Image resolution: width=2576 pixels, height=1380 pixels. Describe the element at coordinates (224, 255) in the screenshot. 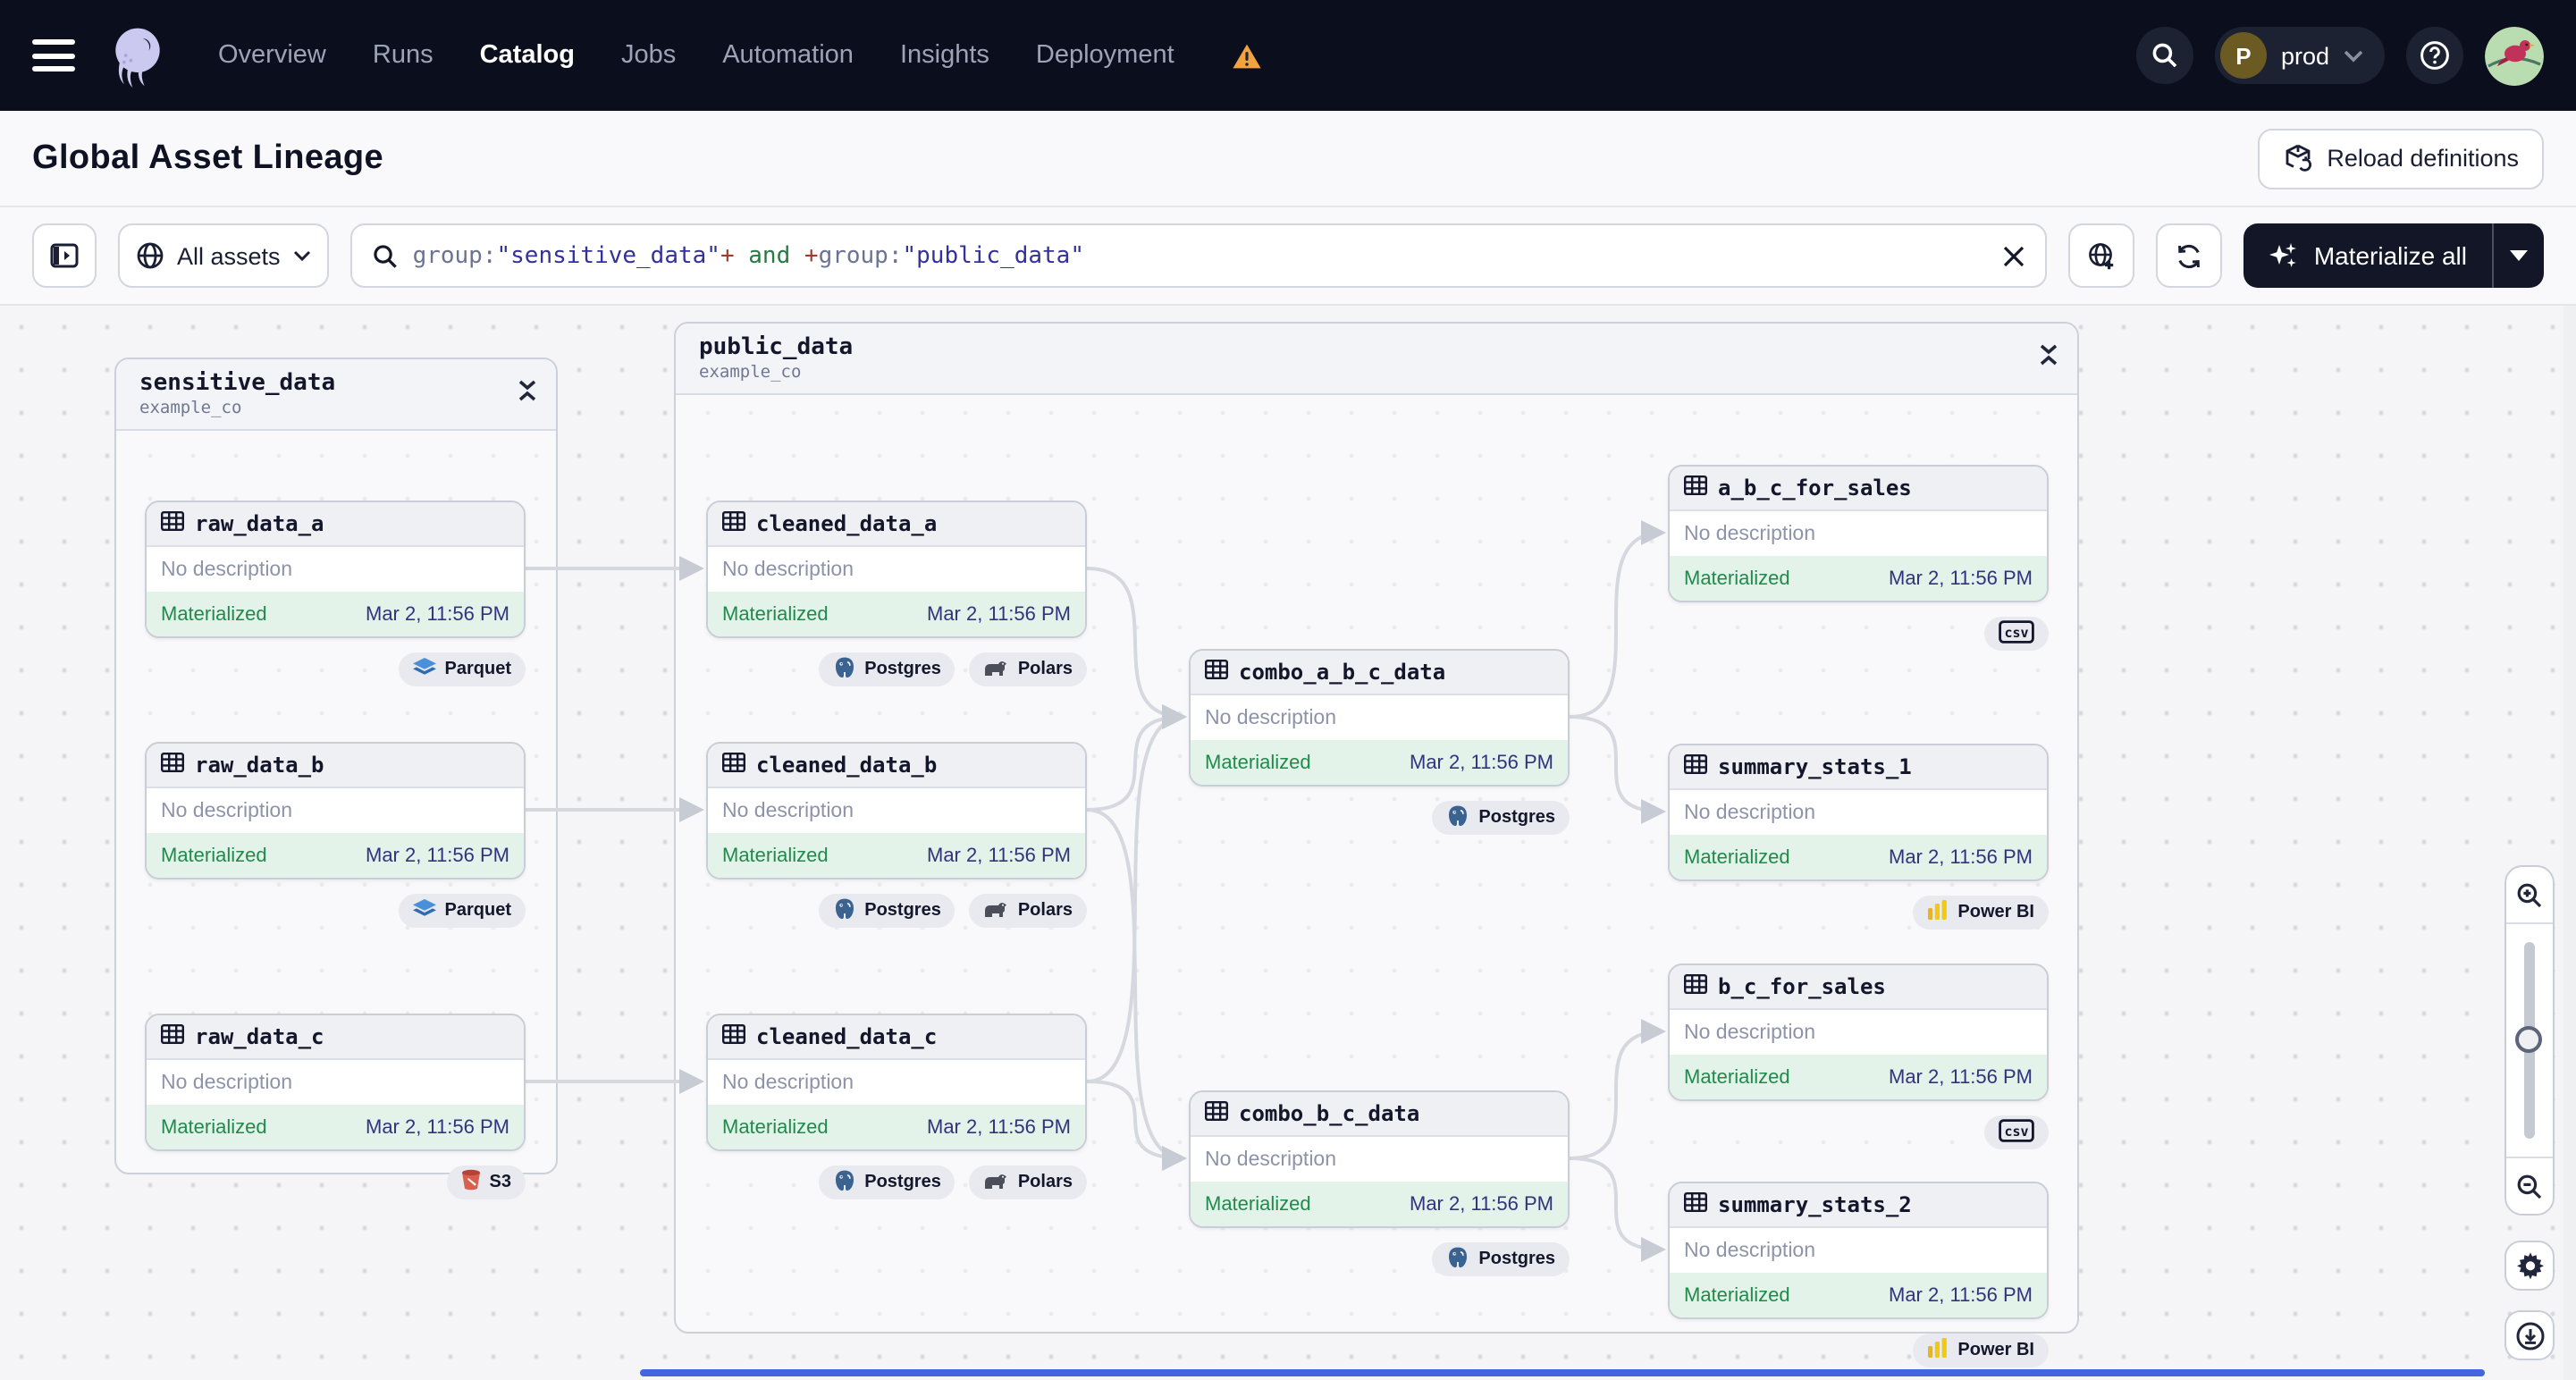

I see `asset-scope-selector: All assets` at that location.